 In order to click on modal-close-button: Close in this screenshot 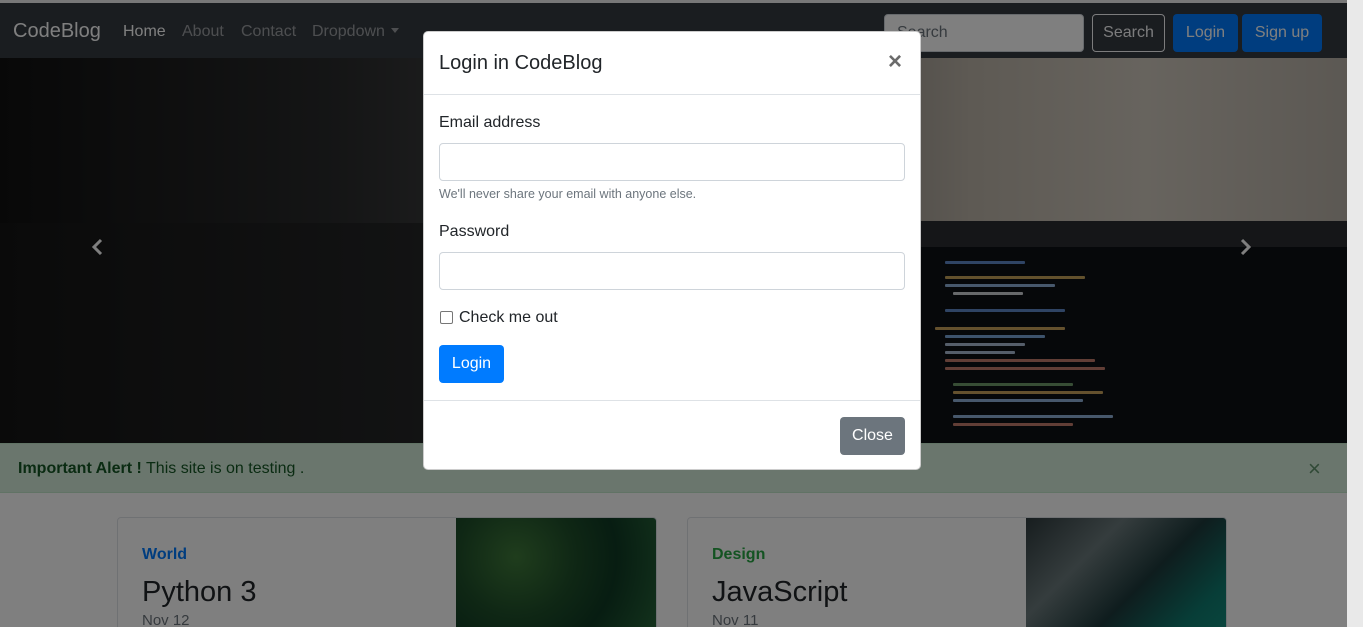, I will do `click(872, 436)`.